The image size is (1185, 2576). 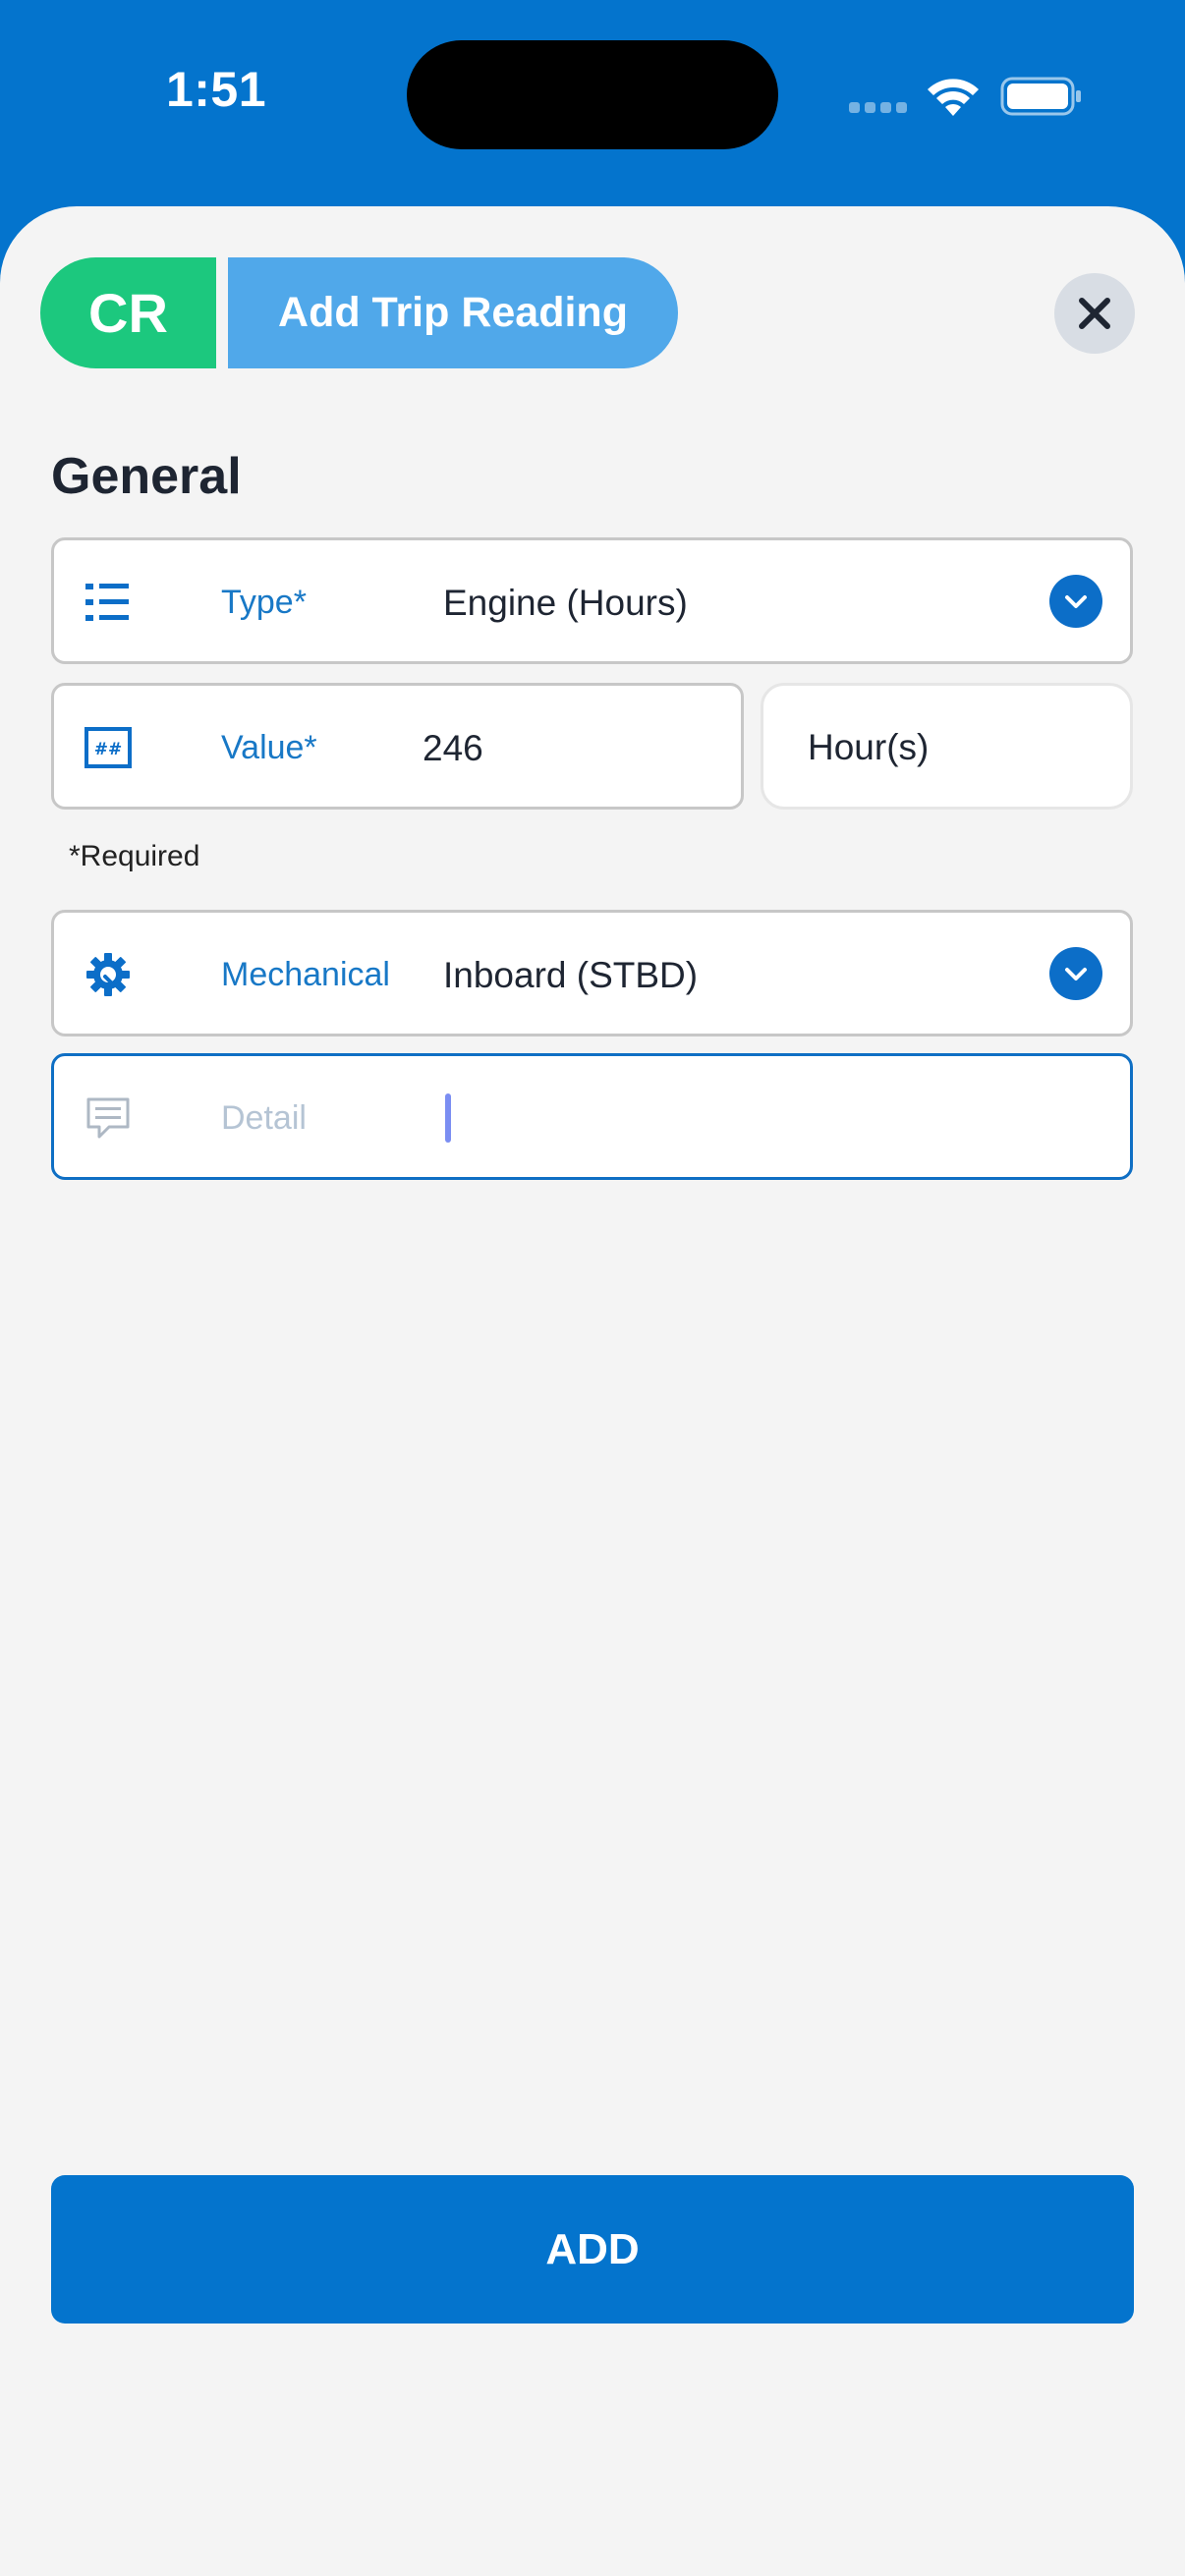 I want to click on value-input: ## Value* 246, so click(x=398, y=746).